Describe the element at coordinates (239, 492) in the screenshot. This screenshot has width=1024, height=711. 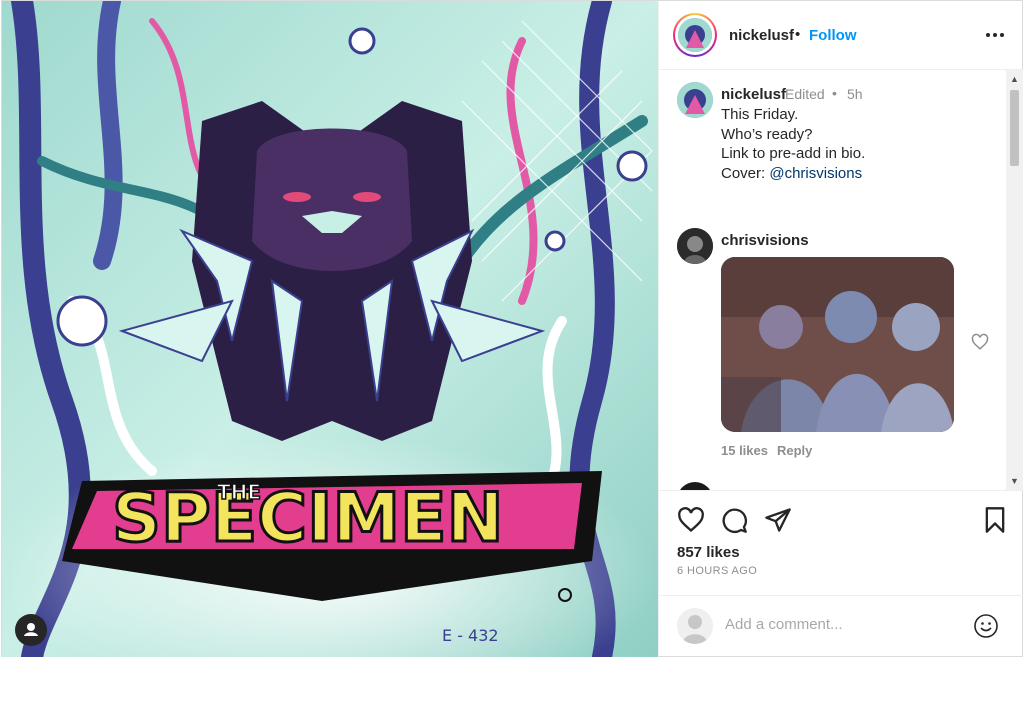
I see `cover-logo-prefix: THE` at that location.